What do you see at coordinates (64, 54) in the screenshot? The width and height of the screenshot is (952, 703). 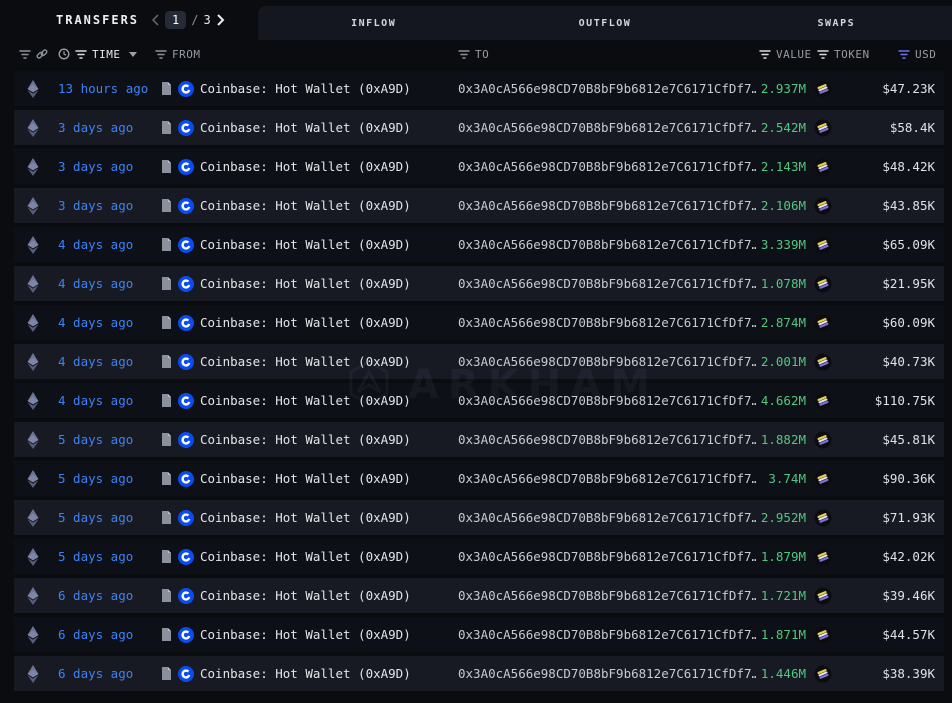 I see `clock-icon` at bounding box center [64, 54].